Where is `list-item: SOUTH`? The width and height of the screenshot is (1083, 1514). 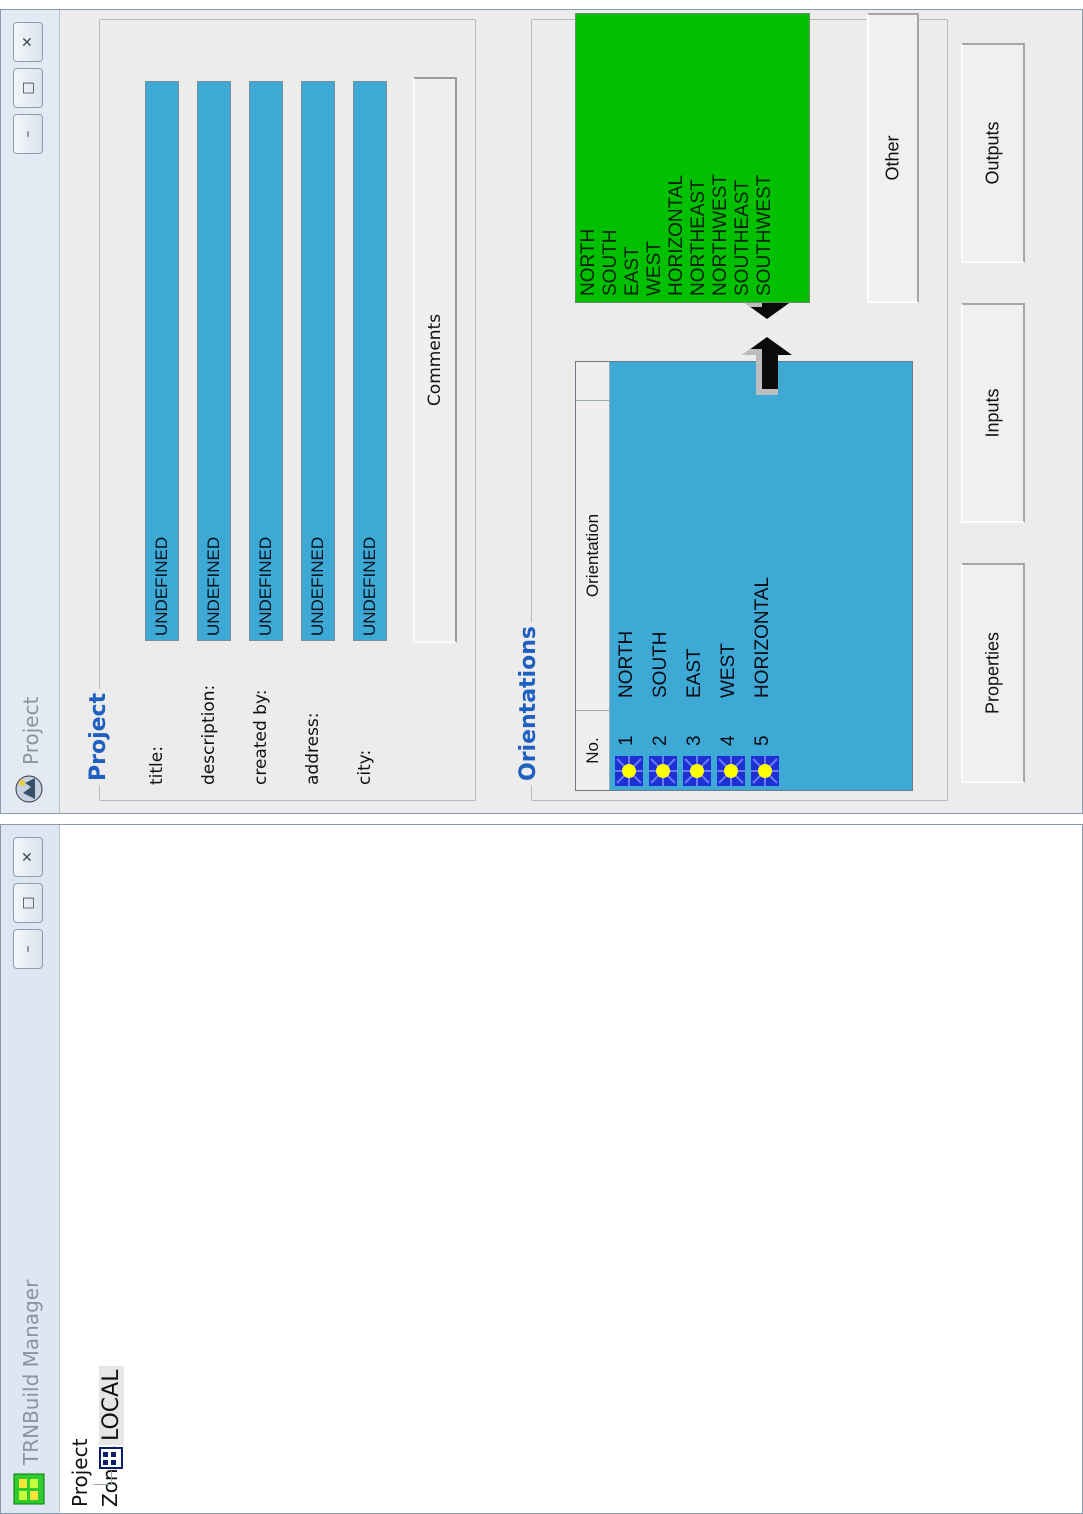
list-item: SOUTH is located at coordinates (611, 263).